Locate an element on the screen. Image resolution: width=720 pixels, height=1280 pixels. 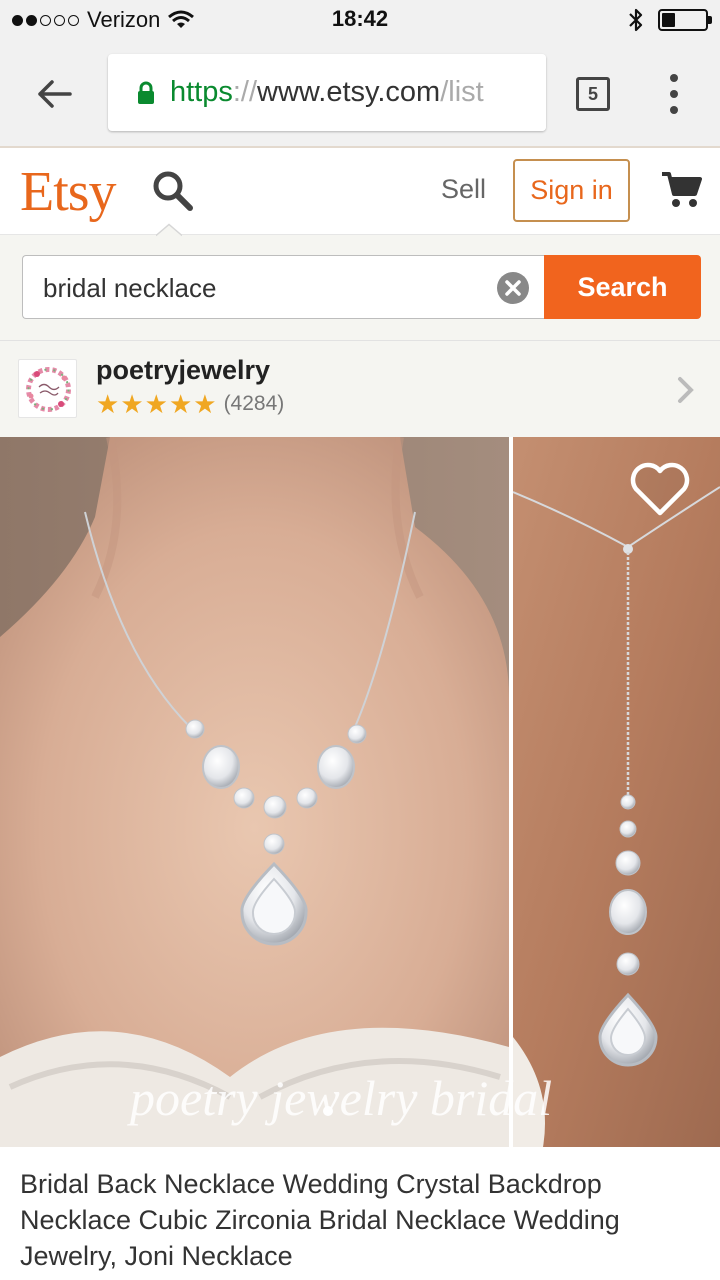
status-bar: Verizon 18:42 is located at coordinates (360, 20).